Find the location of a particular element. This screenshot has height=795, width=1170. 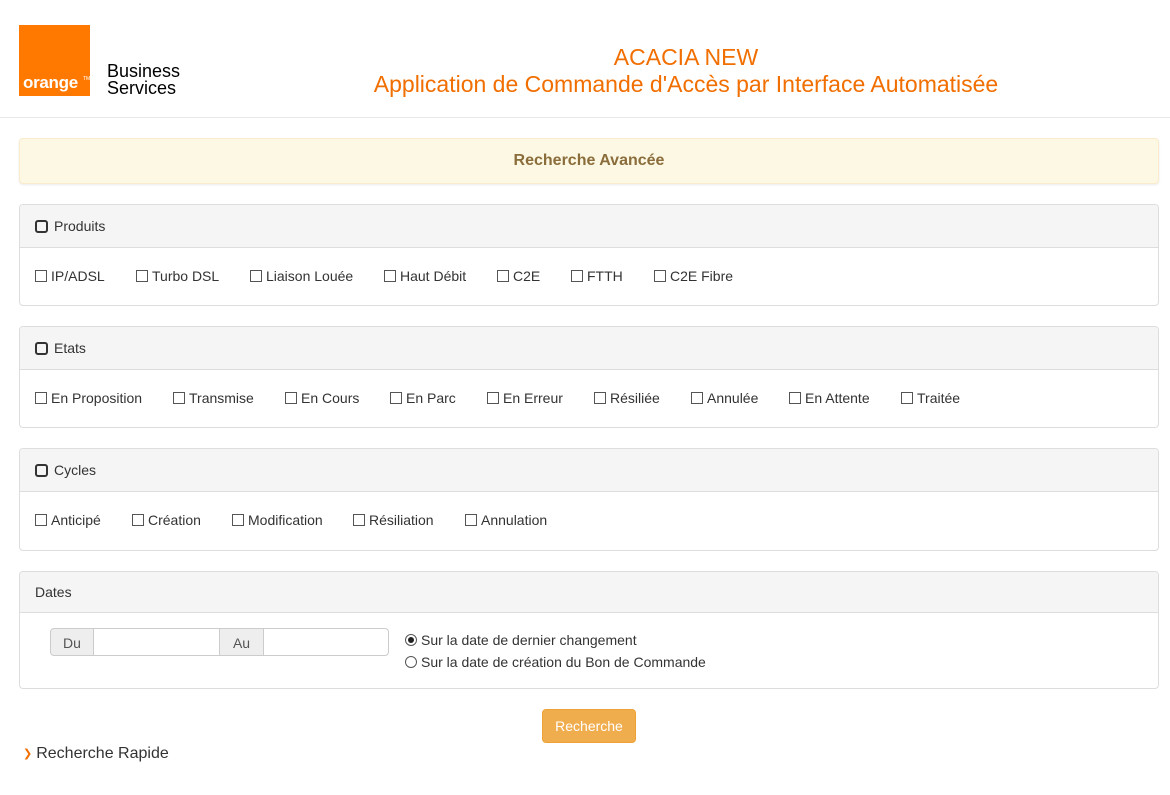

checkbox-etat-traitee: Traitée is located at coordinates (930, 398).